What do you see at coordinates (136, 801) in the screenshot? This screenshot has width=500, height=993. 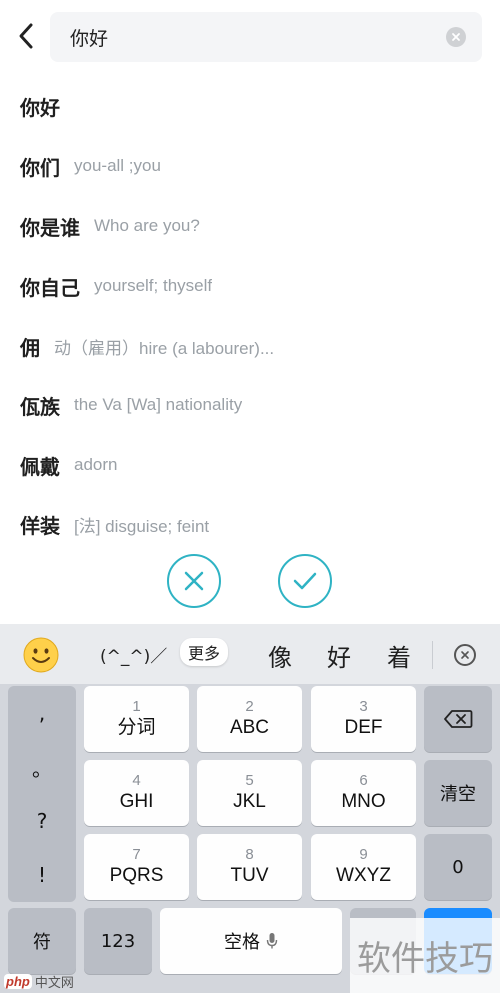 I see `key-letters: GHI` at bounding box center [136, 801].